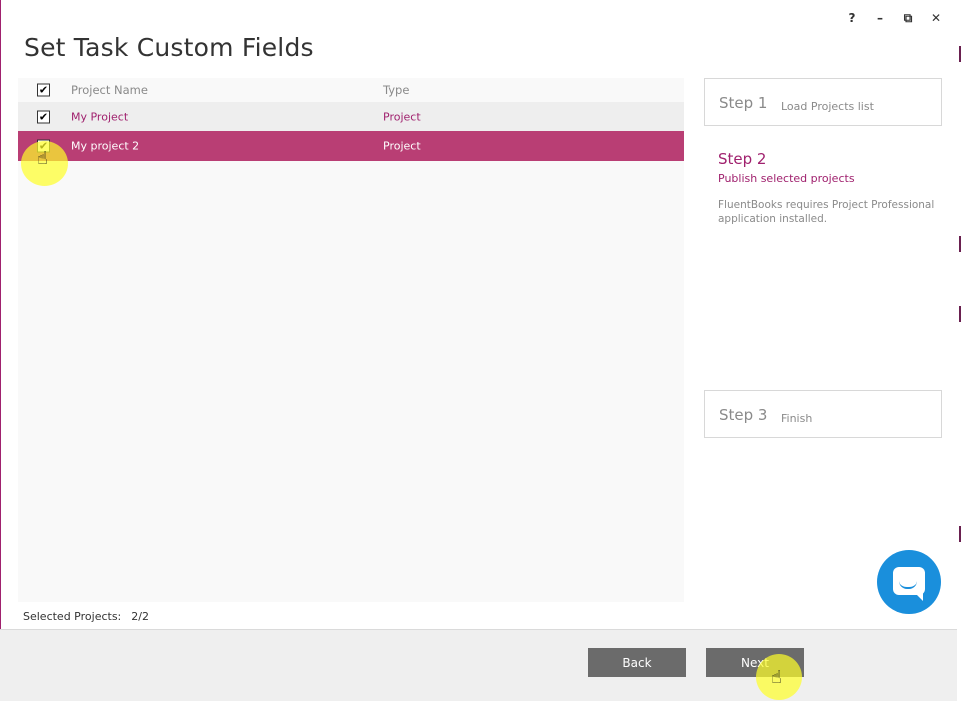  I want to click on back-button: Back, so click(637, 662).